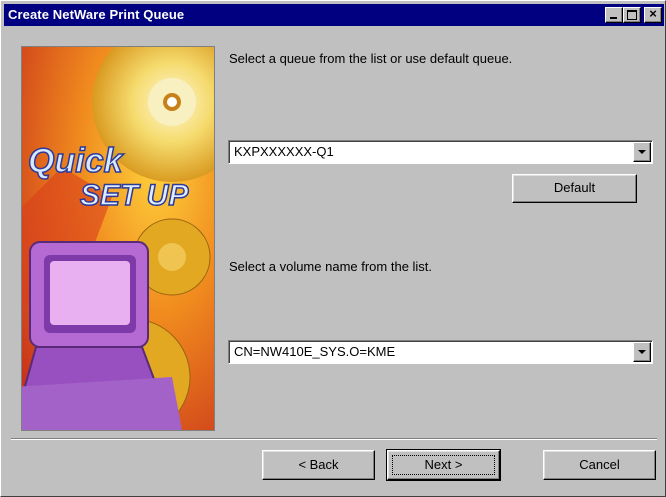 This screenshot has width=666, height=497. I want to click on default-queue-button: Default, so click(574, 188).